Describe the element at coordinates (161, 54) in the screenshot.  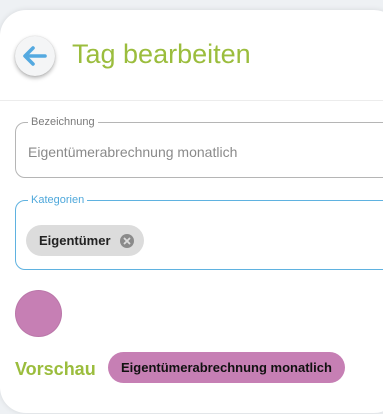
I see `page-title: Tag bearbeiten` at that location.